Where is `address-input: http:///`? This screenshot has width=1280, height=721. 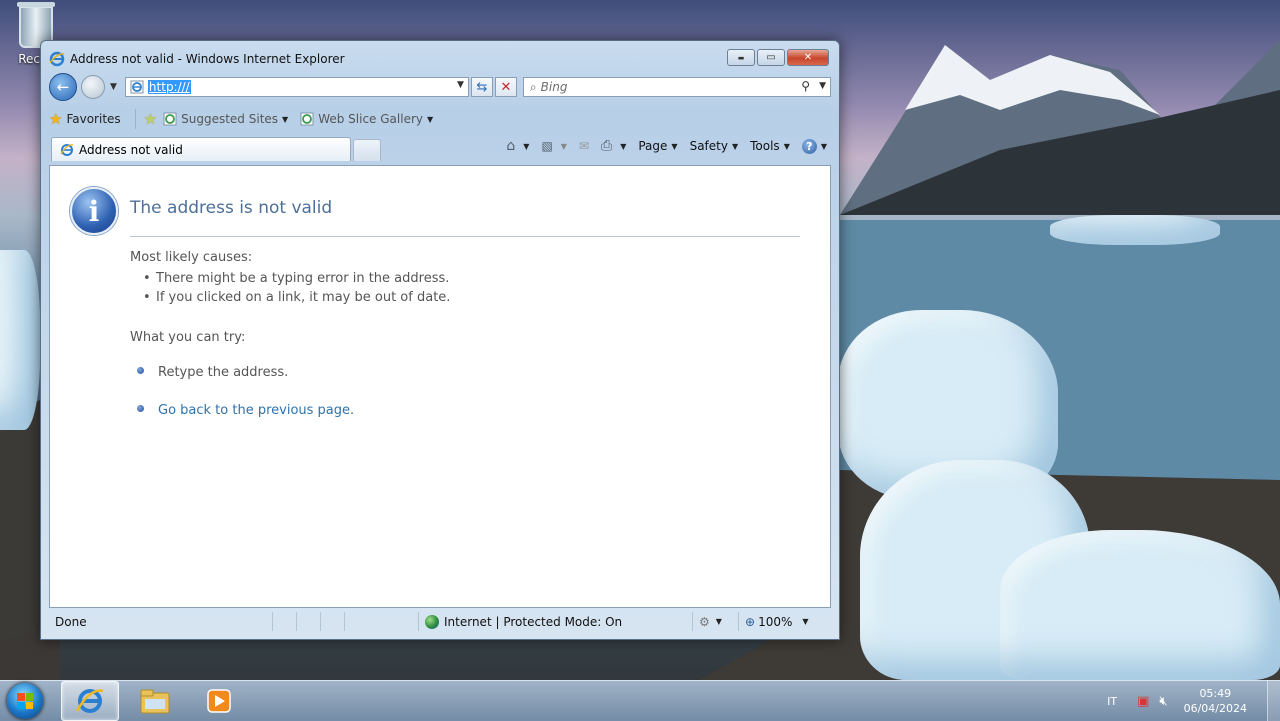 address-input: http:/// is located at coordinates (169, 87).